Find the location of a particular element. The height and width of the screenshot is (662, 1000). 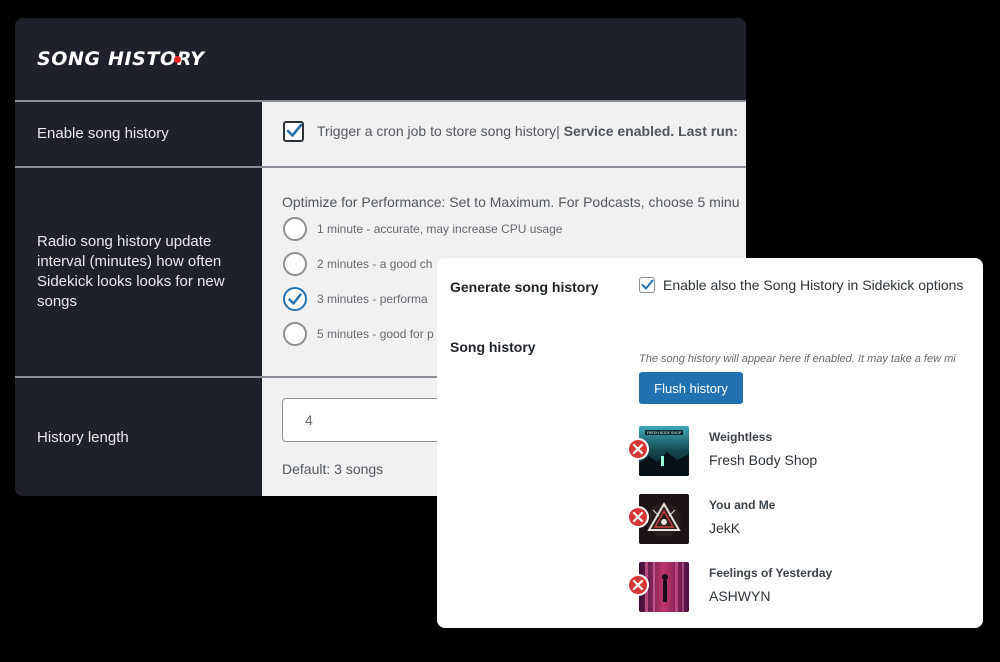

interval-radio-label: 3 minutes - performa is located at coordinates (372, 299).